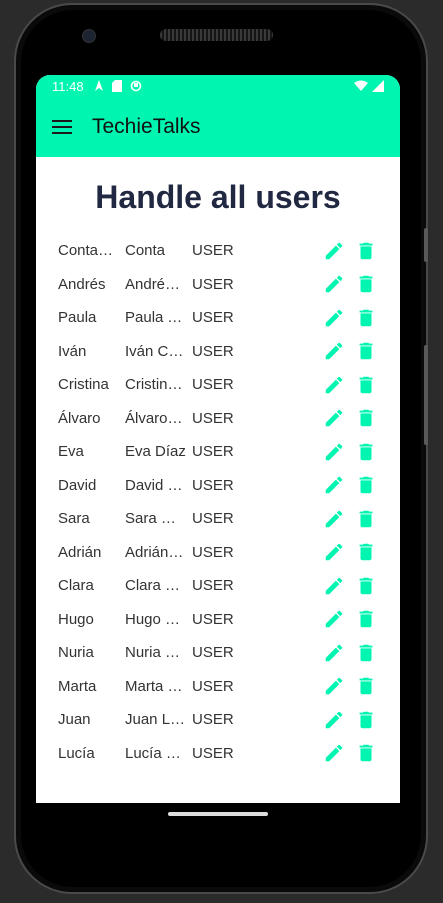 Image resolution: width=443 pixels, height=903 pixels. Describe the element at coordinates (218, 285) in the screenshot. I see `table-row: Andrés Andrés… USER` at that location.